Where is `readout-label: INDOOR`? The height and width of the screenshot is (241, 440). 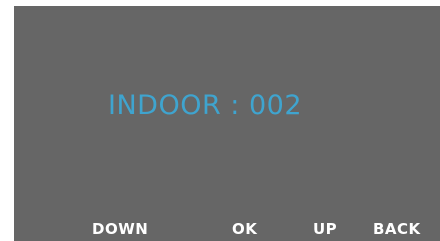 readout-label: INDOOR is located at coordinates (165, 105).